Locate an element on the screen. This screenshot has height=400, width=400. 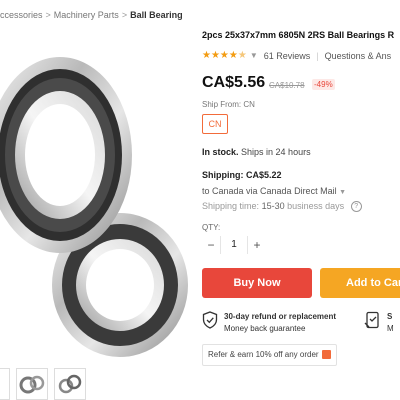
shield-check-icon is located at coordinates (210, 320).